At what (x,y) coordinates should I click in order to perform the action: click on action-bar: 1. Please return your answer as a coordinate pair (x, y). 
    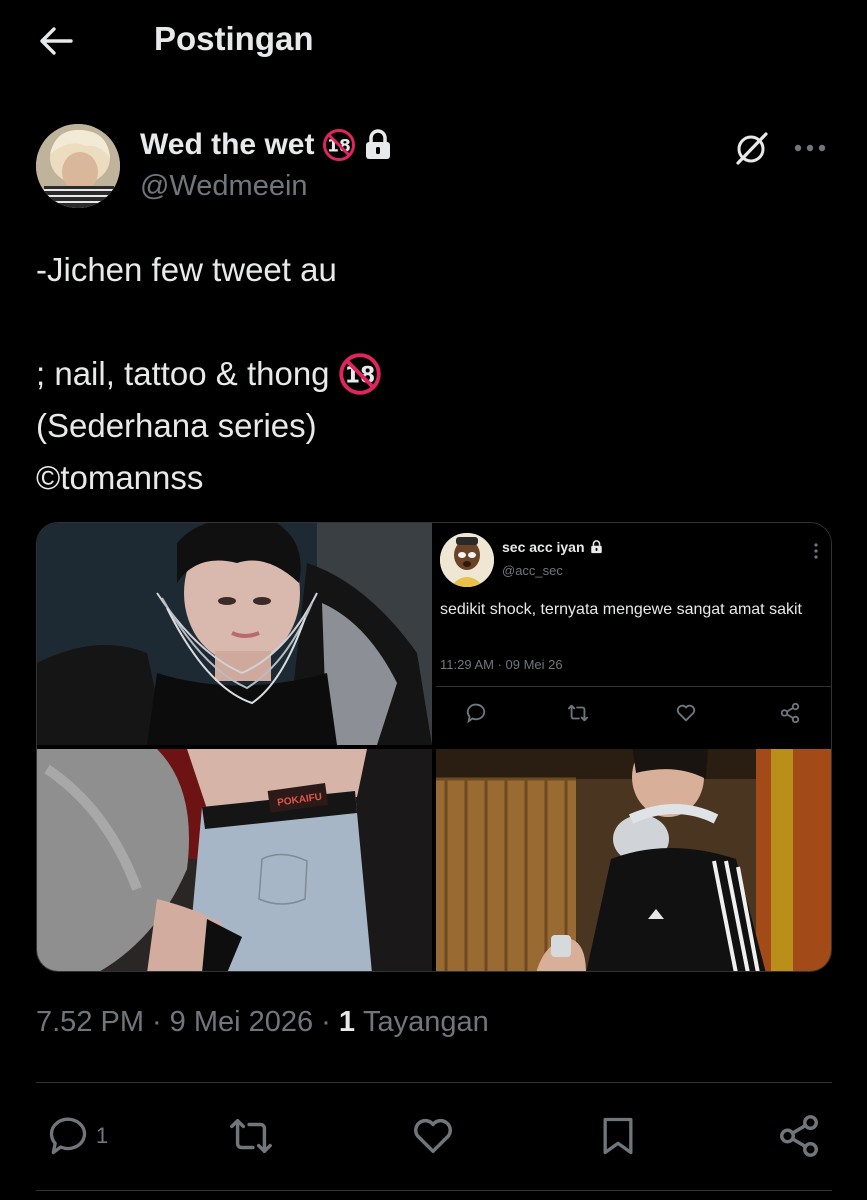
    Looking at the image, I should click on (434, 1136).